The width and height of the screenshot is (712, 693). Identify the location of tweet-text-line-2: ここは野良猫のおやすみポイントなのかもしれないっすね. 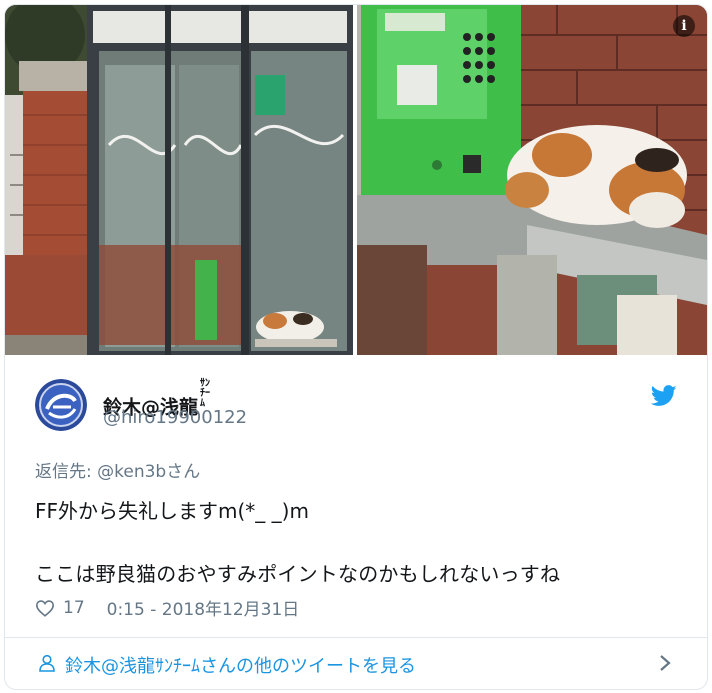
(298, 574).